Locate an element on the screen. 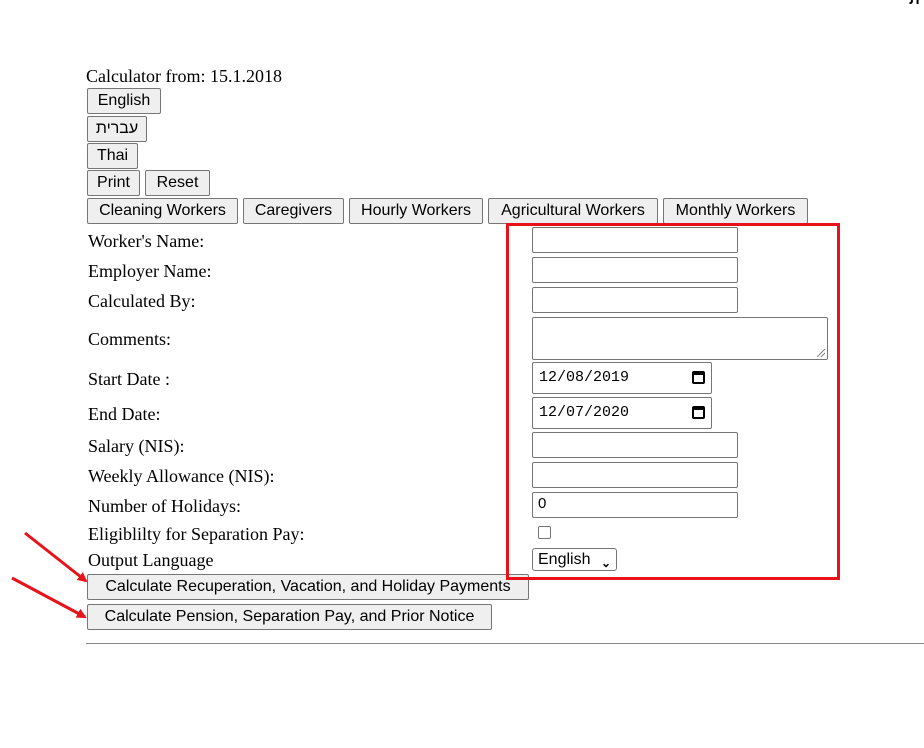 The width and height of the screenshot is (924, 748). employer-name-label: Employer Name: is located at coordinates (150, 271).